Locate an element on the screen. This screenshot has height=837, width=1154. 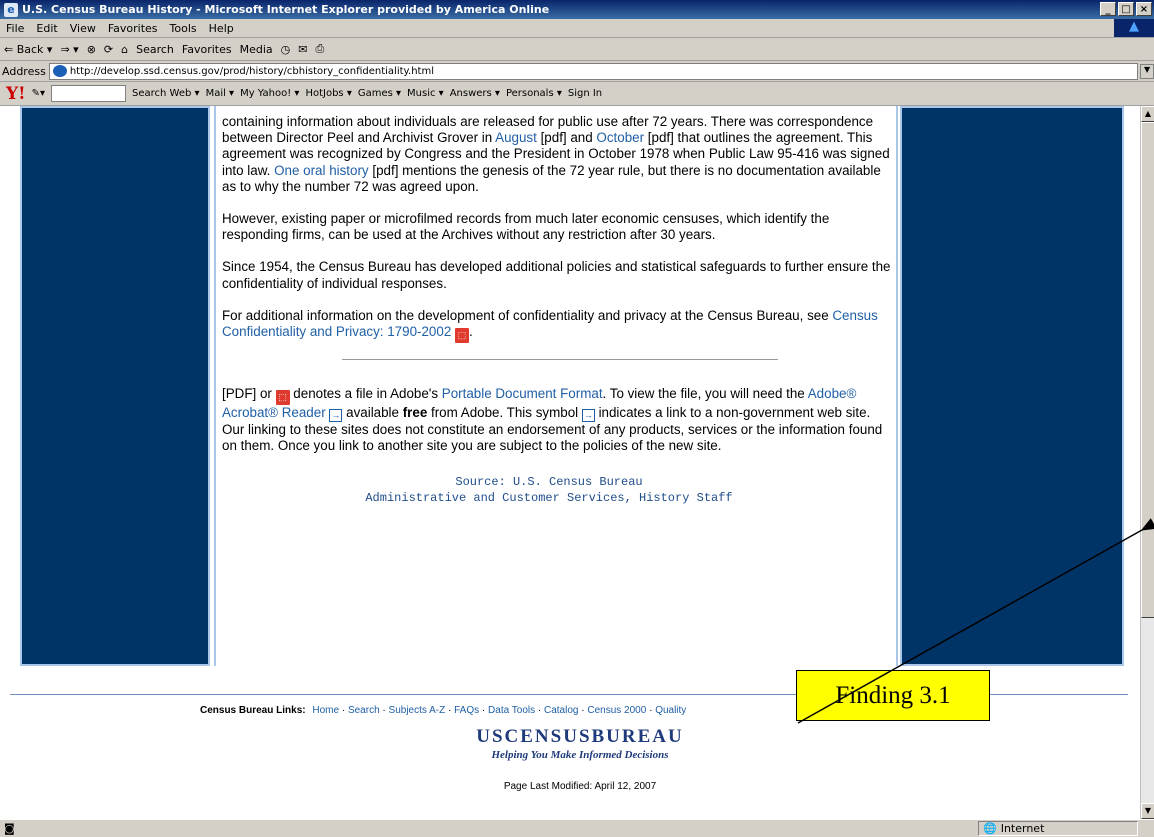
search-web-button: Search Web ▾ is located at coordinates (166, 93).